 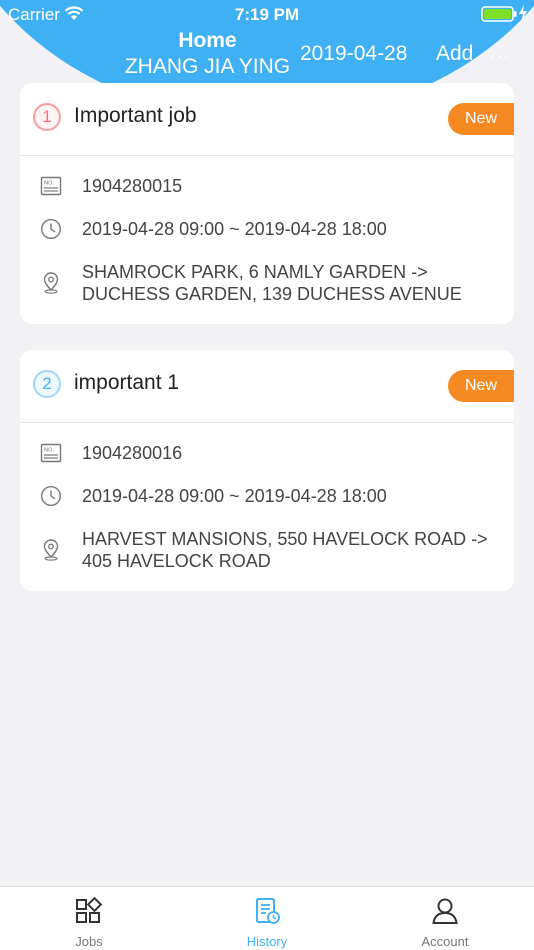 What do you see at coordinates (132, 453) in the screenshot?
I see `job-number: 1904280016` at bounding box center [132, 453].